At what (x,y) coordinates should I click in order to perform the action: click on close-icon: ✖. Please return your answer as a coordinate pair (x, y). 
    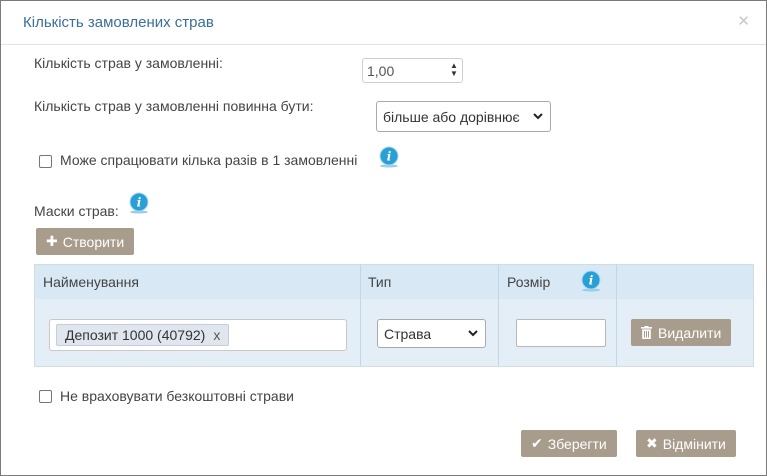
    Looking at the image, I should click on (652, 443).